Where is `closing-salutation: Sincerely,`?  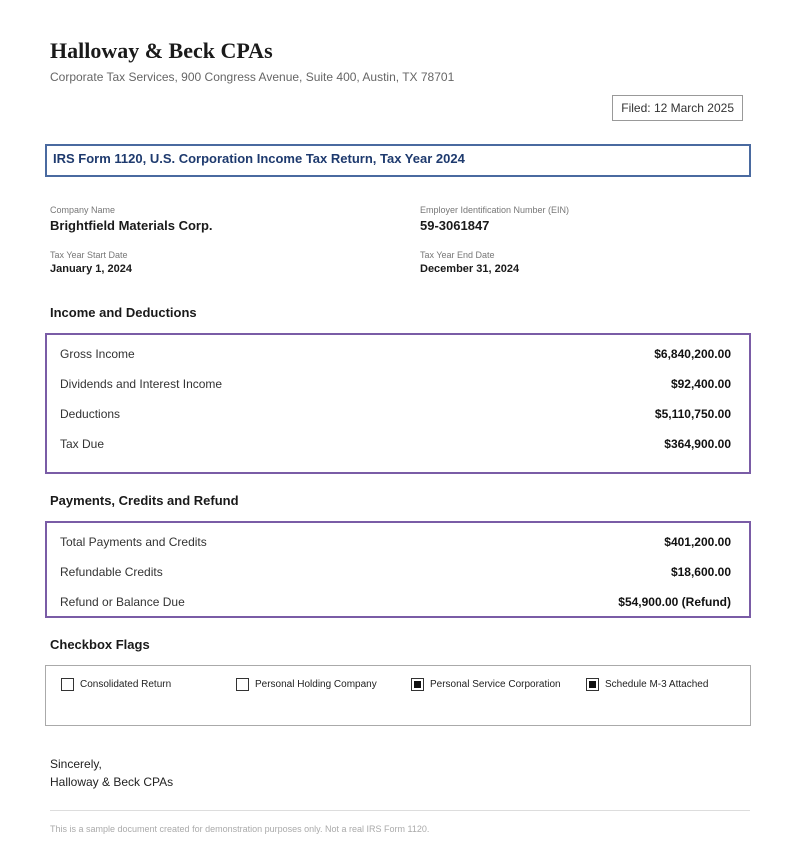
closing-salutation: Sincerely, is located at coordinates (76, 764).